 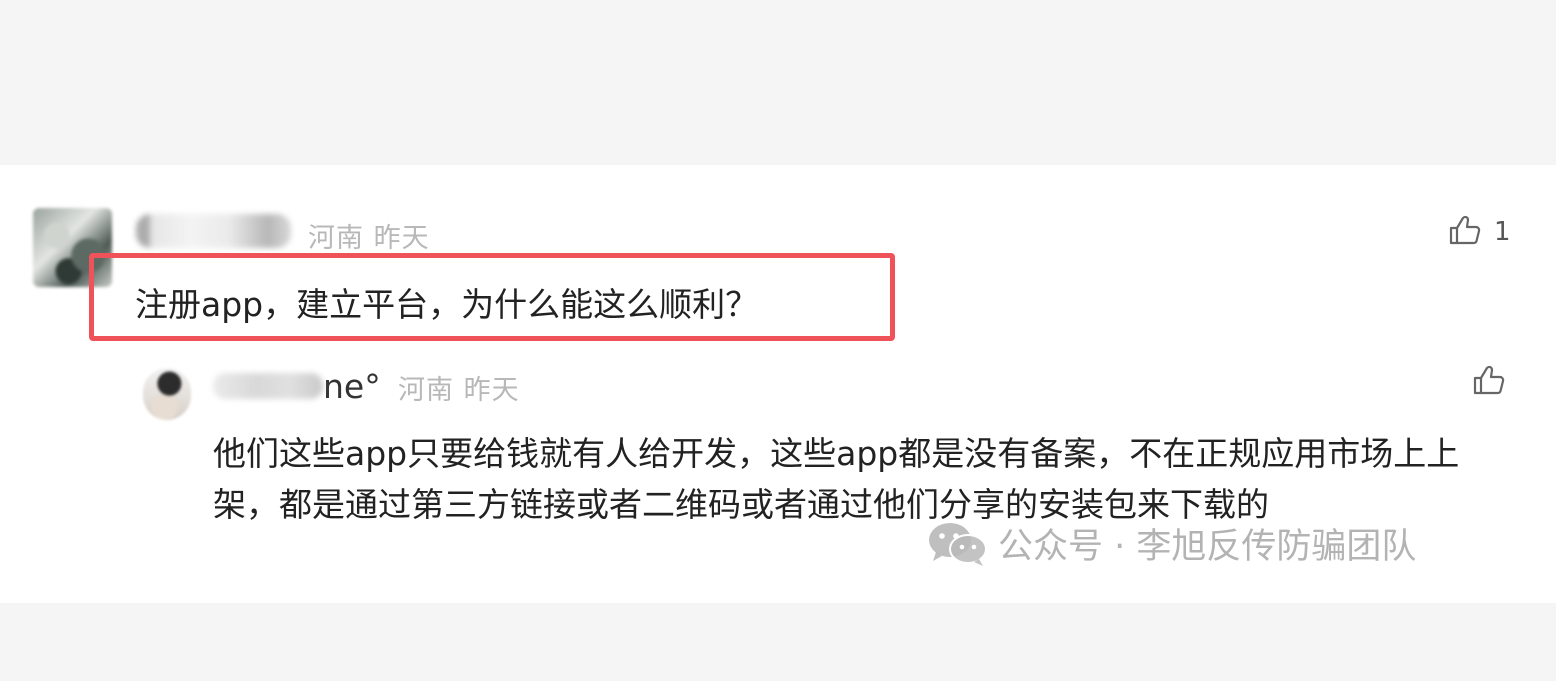 I want to click on watermark: 公众号 · 李旭反传防骗团队, so click(x=1171, y=543).